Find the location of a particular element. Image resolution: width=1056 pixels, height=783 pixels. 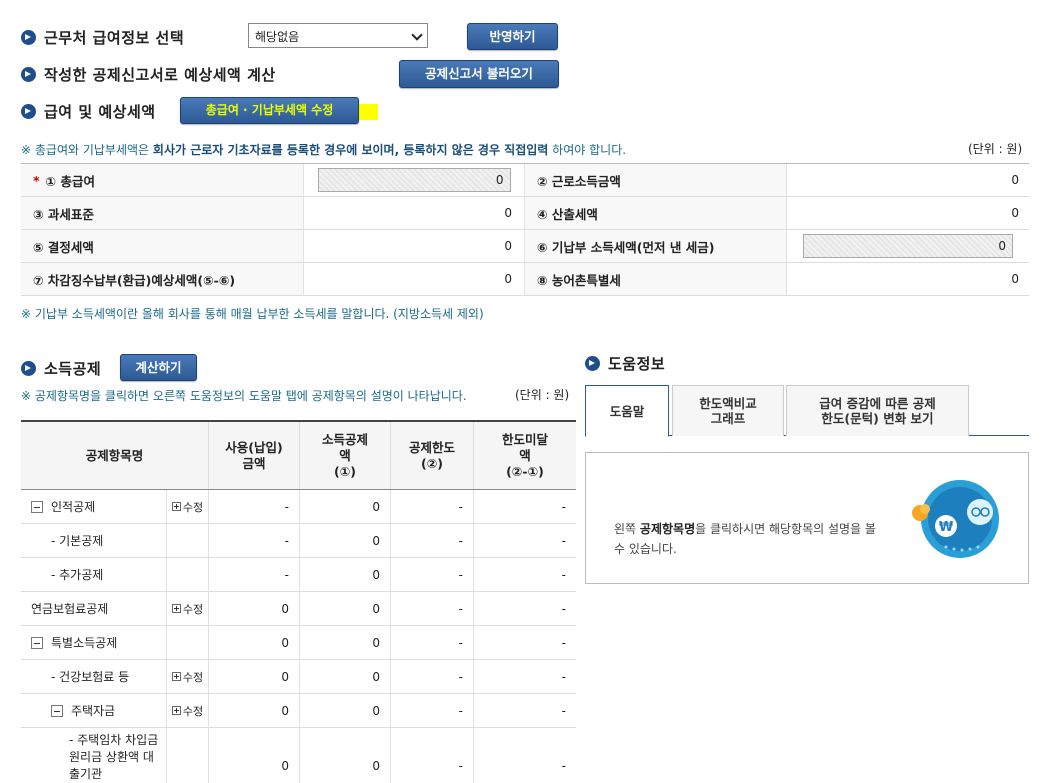

section-title: 작성한 공제신고서로 예상세액 계산 is located at coordinates (160, 75).